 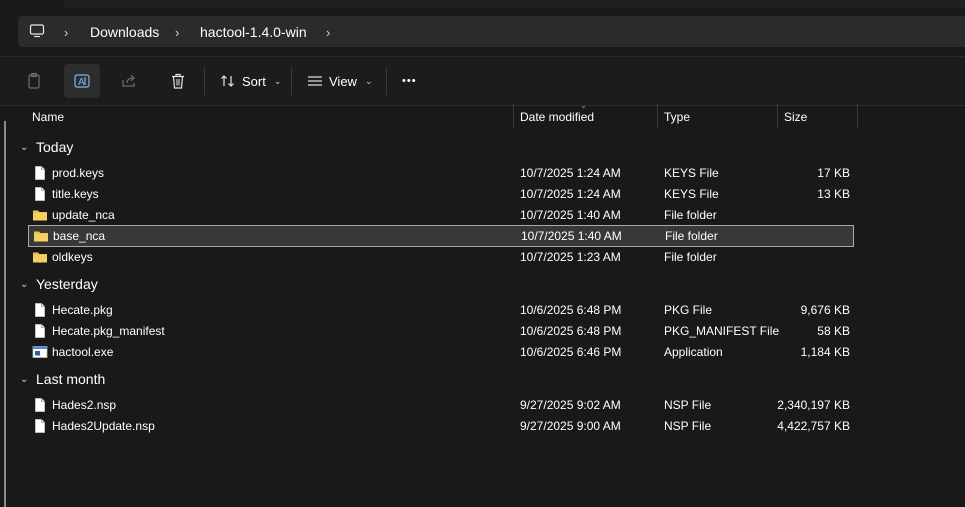 What do you see at coordinates (5, 314) in the screenshot?
I see `navigation-pane-edge` at bounding box center [5, 314].